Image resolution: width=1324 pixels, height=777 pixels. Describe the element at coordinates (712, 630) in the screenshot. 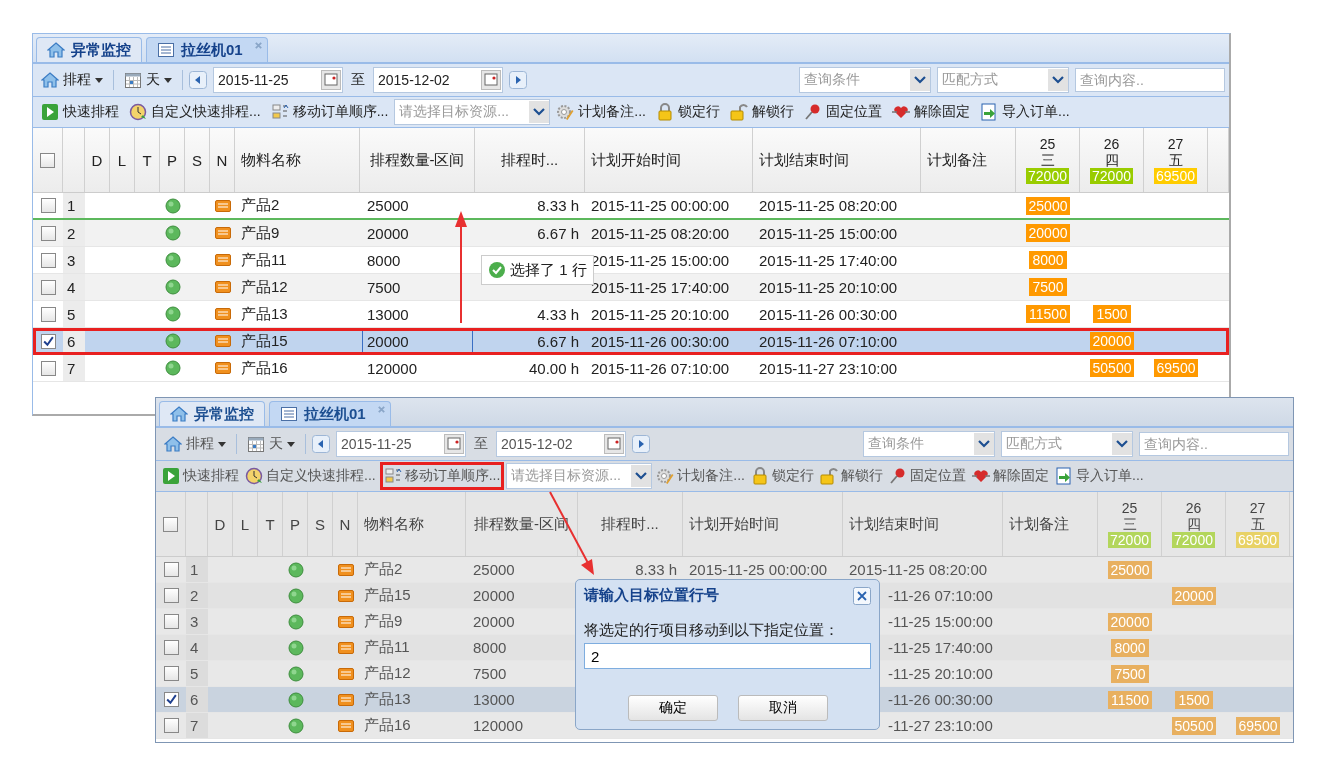

I see `dialog-prompt: 将选定的行项目移动到以下指定位置：` at that location.